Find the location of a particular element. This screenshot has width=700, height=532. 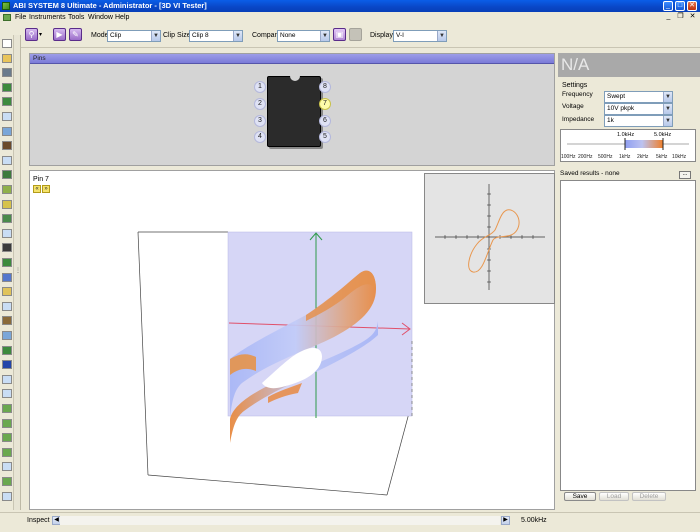

save-icon: ▣ is located at coordinates (339, 34).